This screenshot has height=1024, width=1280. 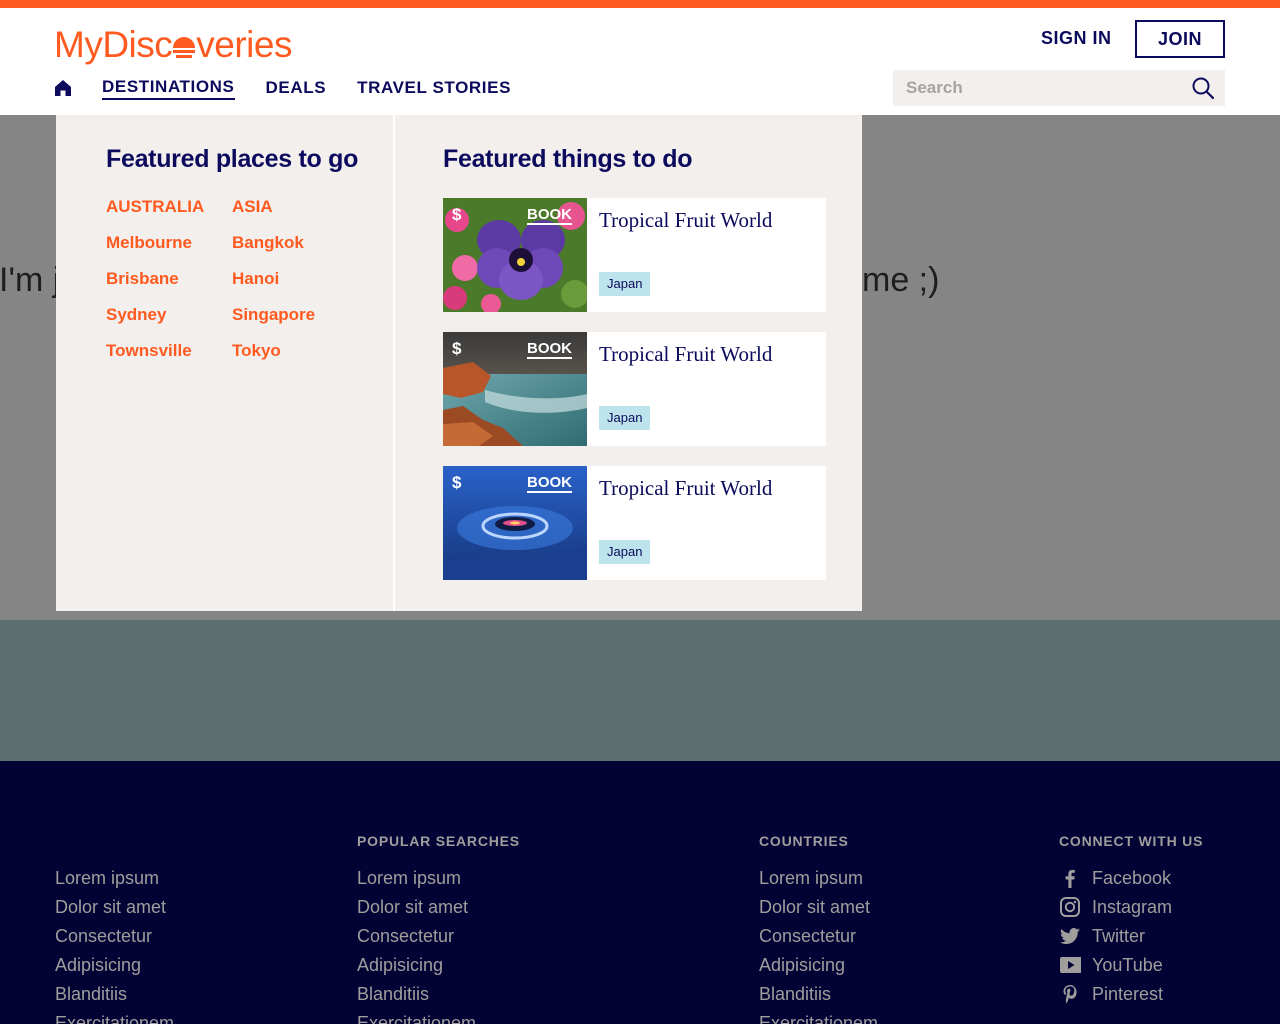 What do you see at coordinates (640, 4) in the screenshot?
I see `top-accent-strip` at bounding box center [640, 4].